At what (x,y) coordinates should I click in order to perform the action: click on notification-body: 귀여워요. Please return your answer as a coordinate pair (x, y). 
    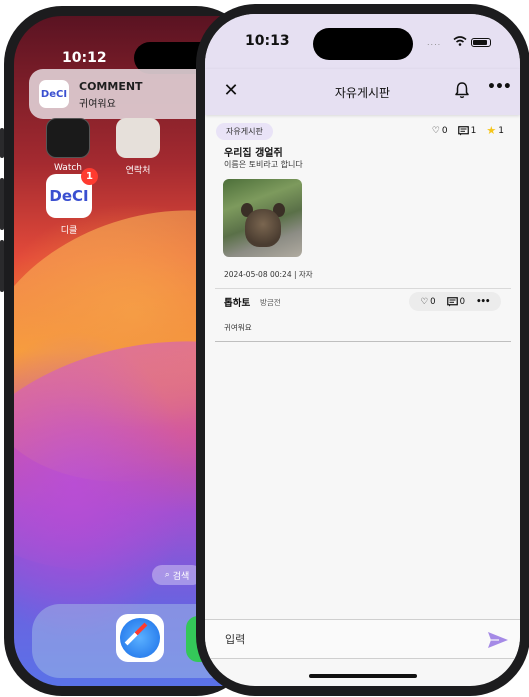
    Looking at the image, I should click on (97, 104).